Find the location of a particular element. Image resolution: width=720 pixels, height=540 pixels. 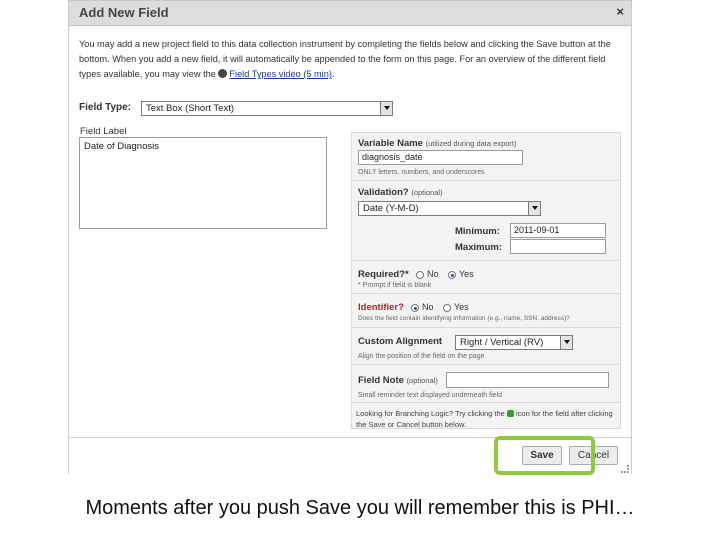

maximum-input is located at coordinates (558, 246).